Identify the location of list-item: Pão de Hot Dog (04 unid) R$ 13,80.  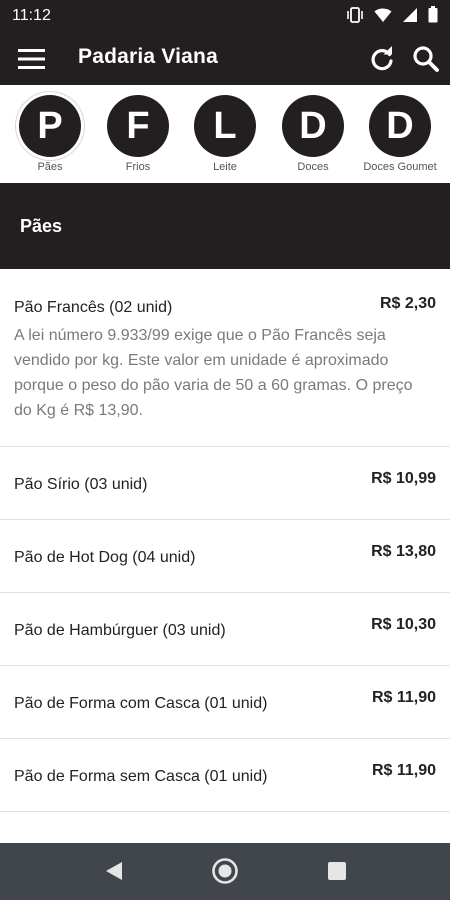
(225, 556).